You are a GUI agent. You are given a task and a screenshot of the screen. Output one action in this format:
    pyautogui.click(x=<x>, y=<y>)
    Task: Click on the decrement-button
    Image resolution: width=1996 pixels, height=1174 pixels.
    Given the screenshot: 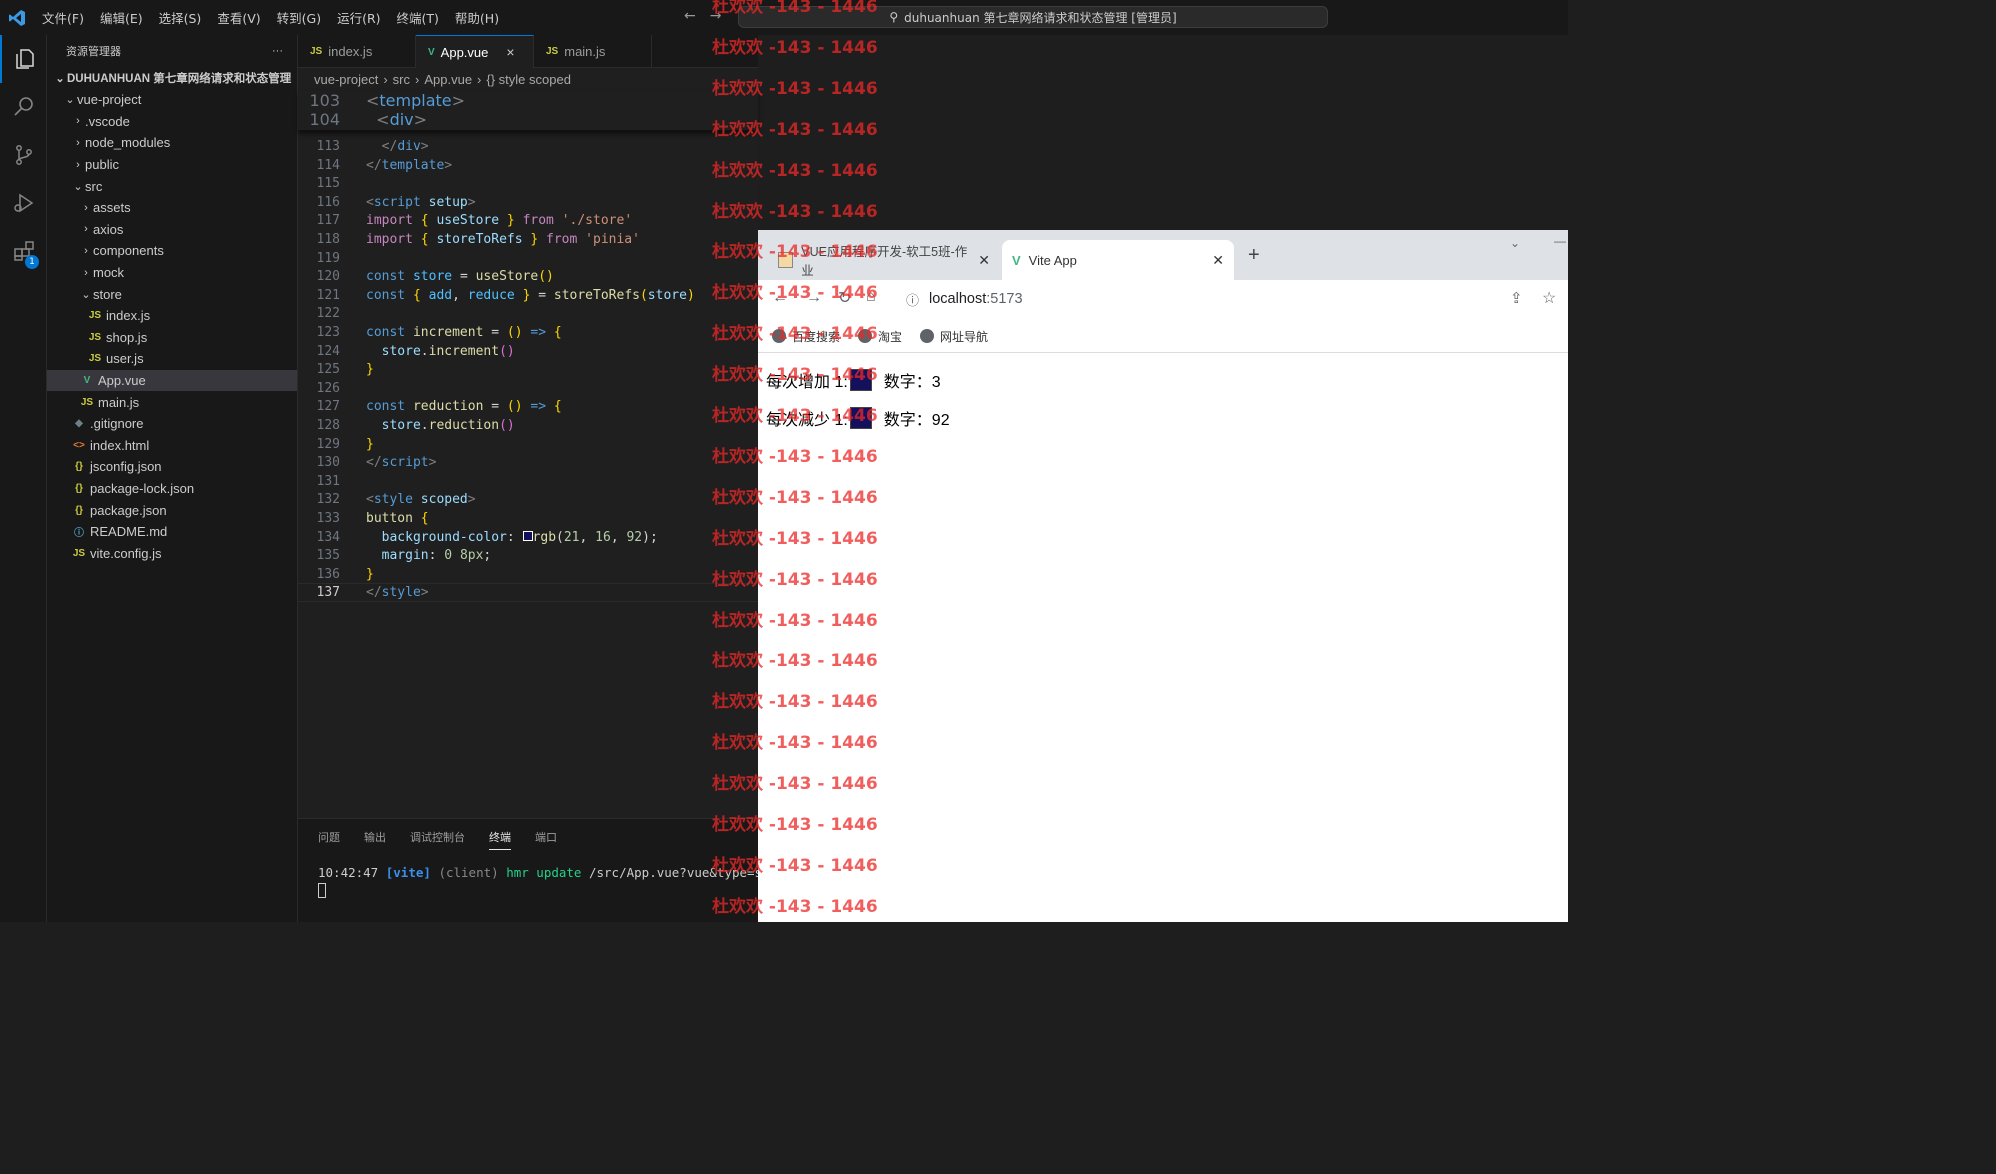 What is the action you would take?
    pyautogui.click(x=860, y=418)
    